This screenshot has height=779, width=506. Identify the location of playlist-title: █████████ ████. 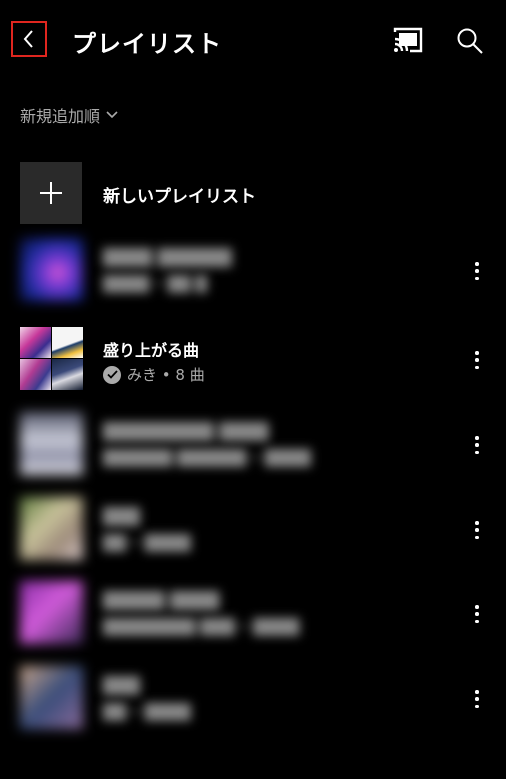
(186, 431).